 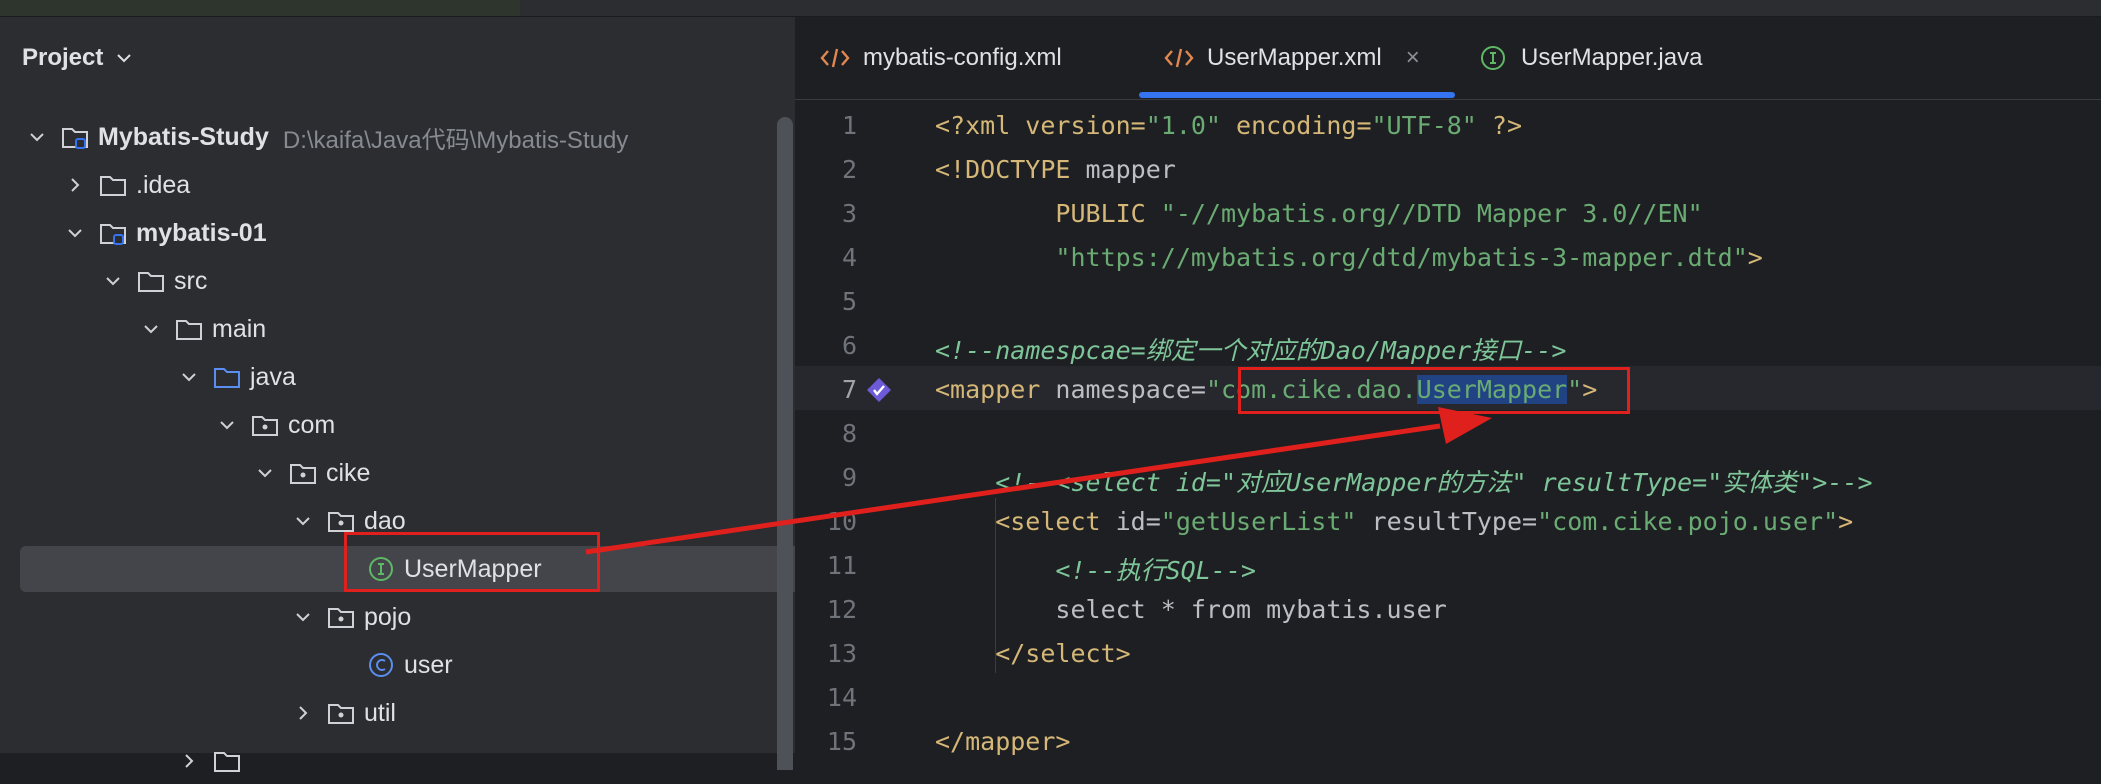 What do you see at coordinates (841, 521) in the screenshot?
I see `line-number: 10` at bounding box center [841, 521].